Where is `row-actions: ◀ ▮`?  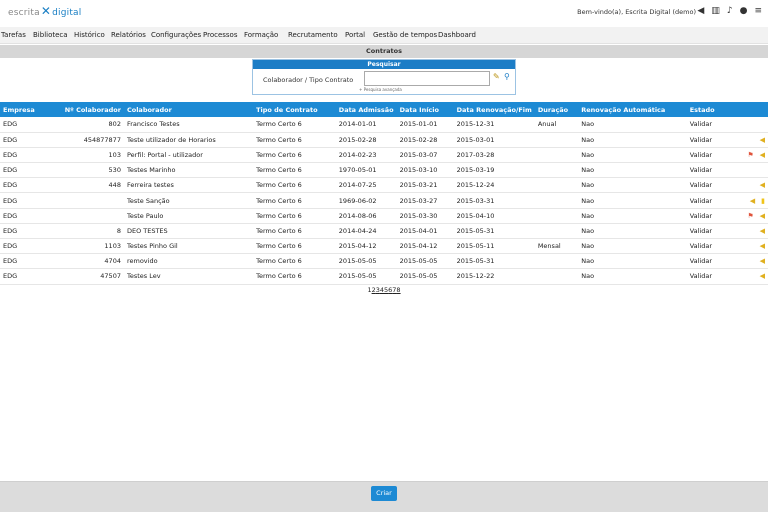
row-actions: ◀ ▮ is located at coordinates (744, 200).